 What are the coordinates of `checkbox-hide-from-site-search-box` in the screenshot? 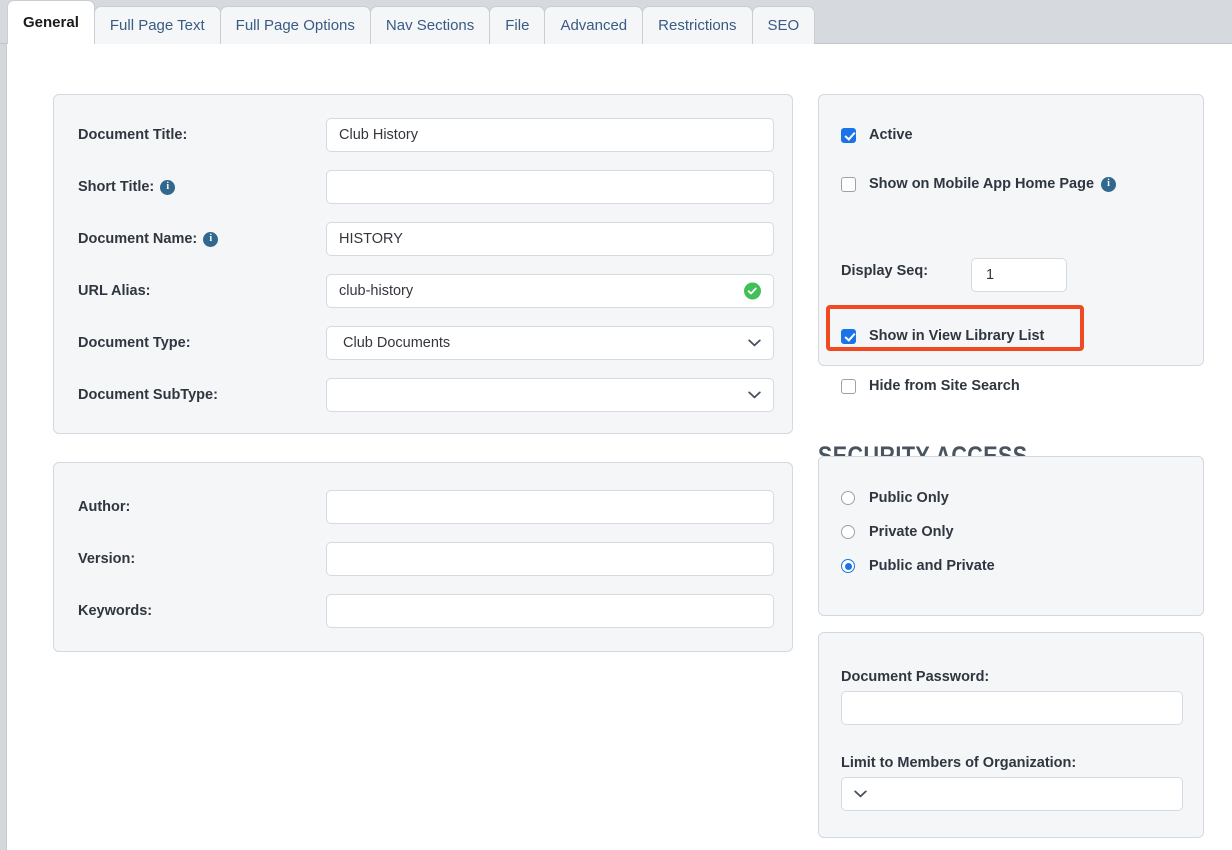 It's located at (848, 386).